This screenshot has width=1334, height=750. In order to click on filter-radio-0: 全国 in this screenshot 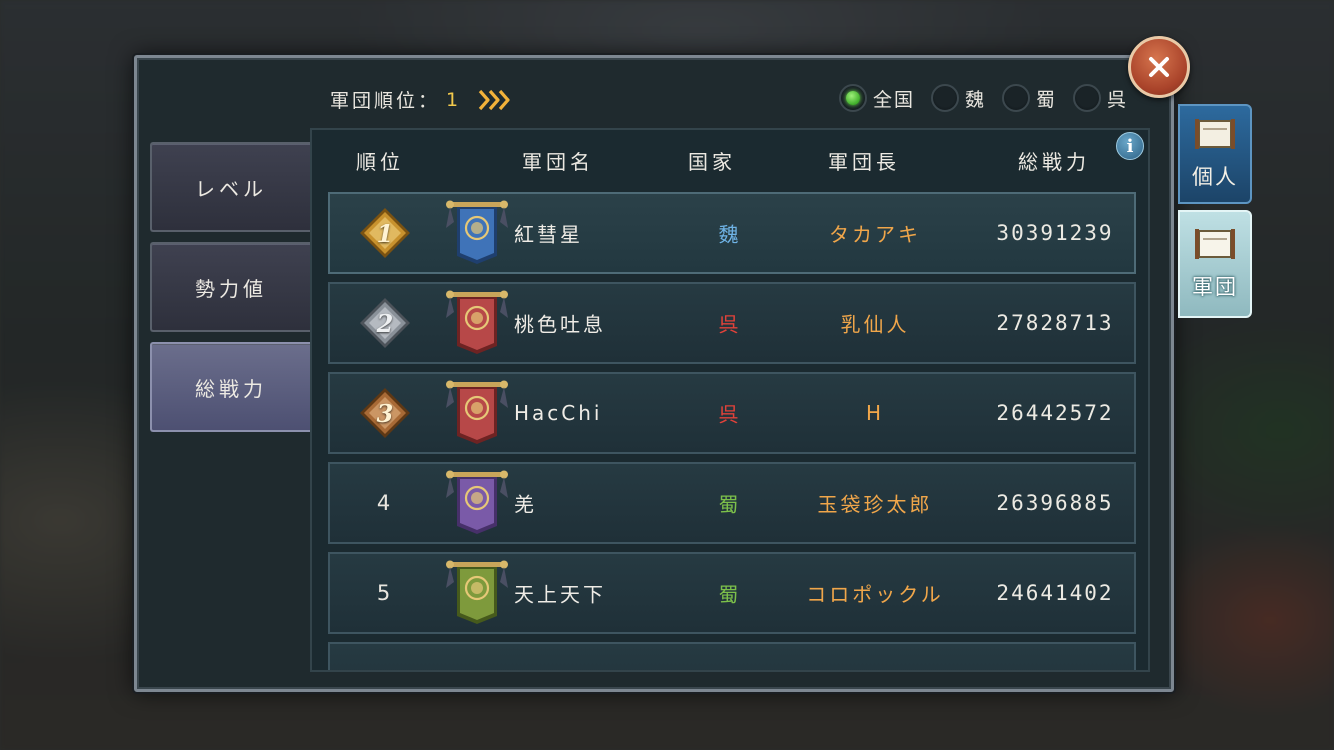, I will do `click(876, 98)`.